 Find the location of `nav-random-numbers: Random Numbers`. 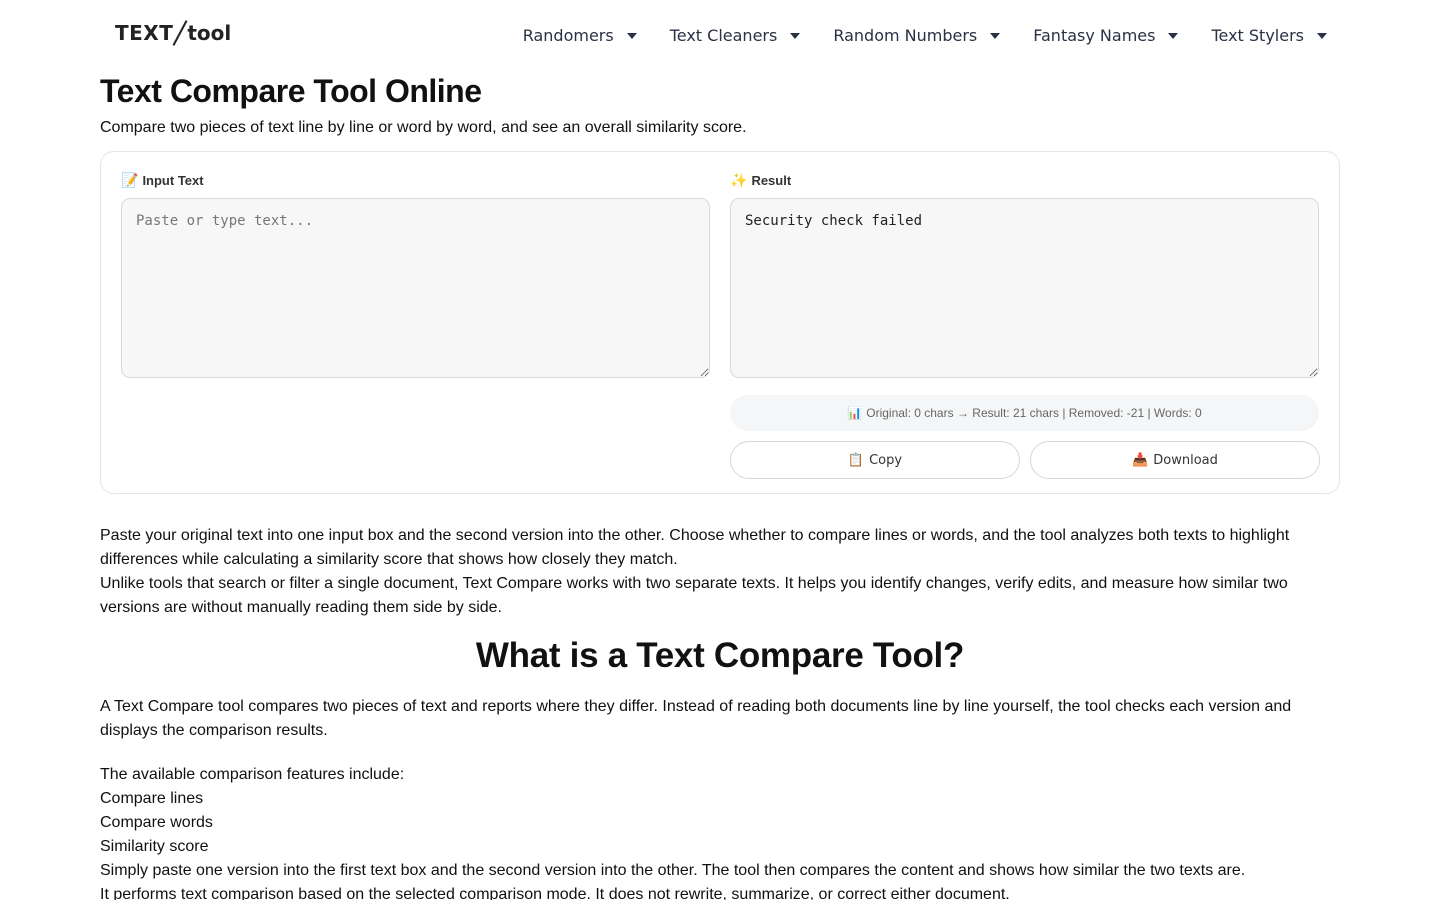

nav-random-numbers: Random Numbers is located at coordinates (917, 35).